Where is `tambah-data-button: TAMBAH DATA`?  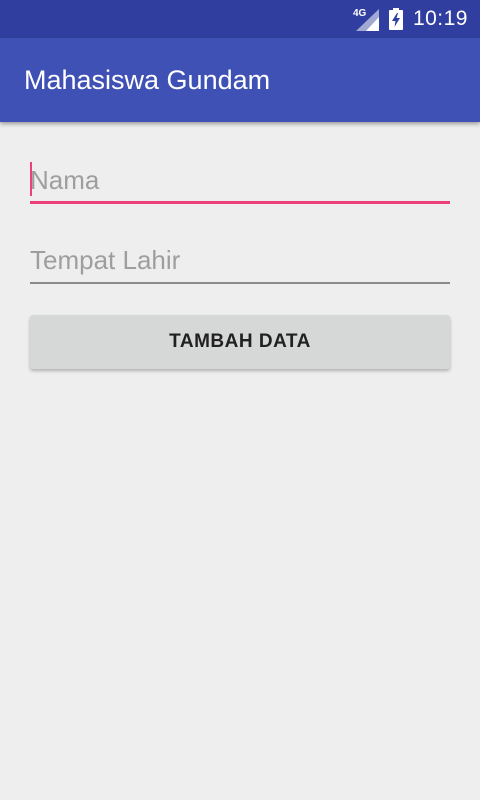 tambah-data-button: TAMBAH DATA is located at coordinates (240, 342).